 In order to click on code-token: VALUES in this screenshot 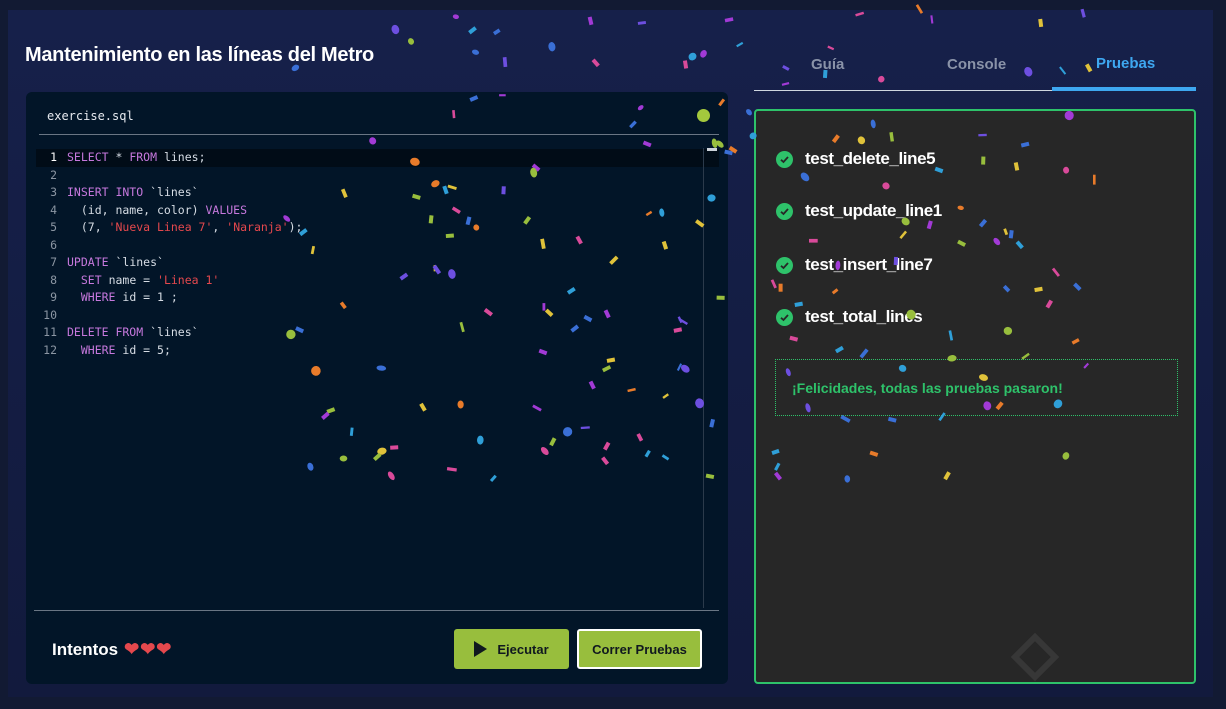, I will do `click(226, 209)`.